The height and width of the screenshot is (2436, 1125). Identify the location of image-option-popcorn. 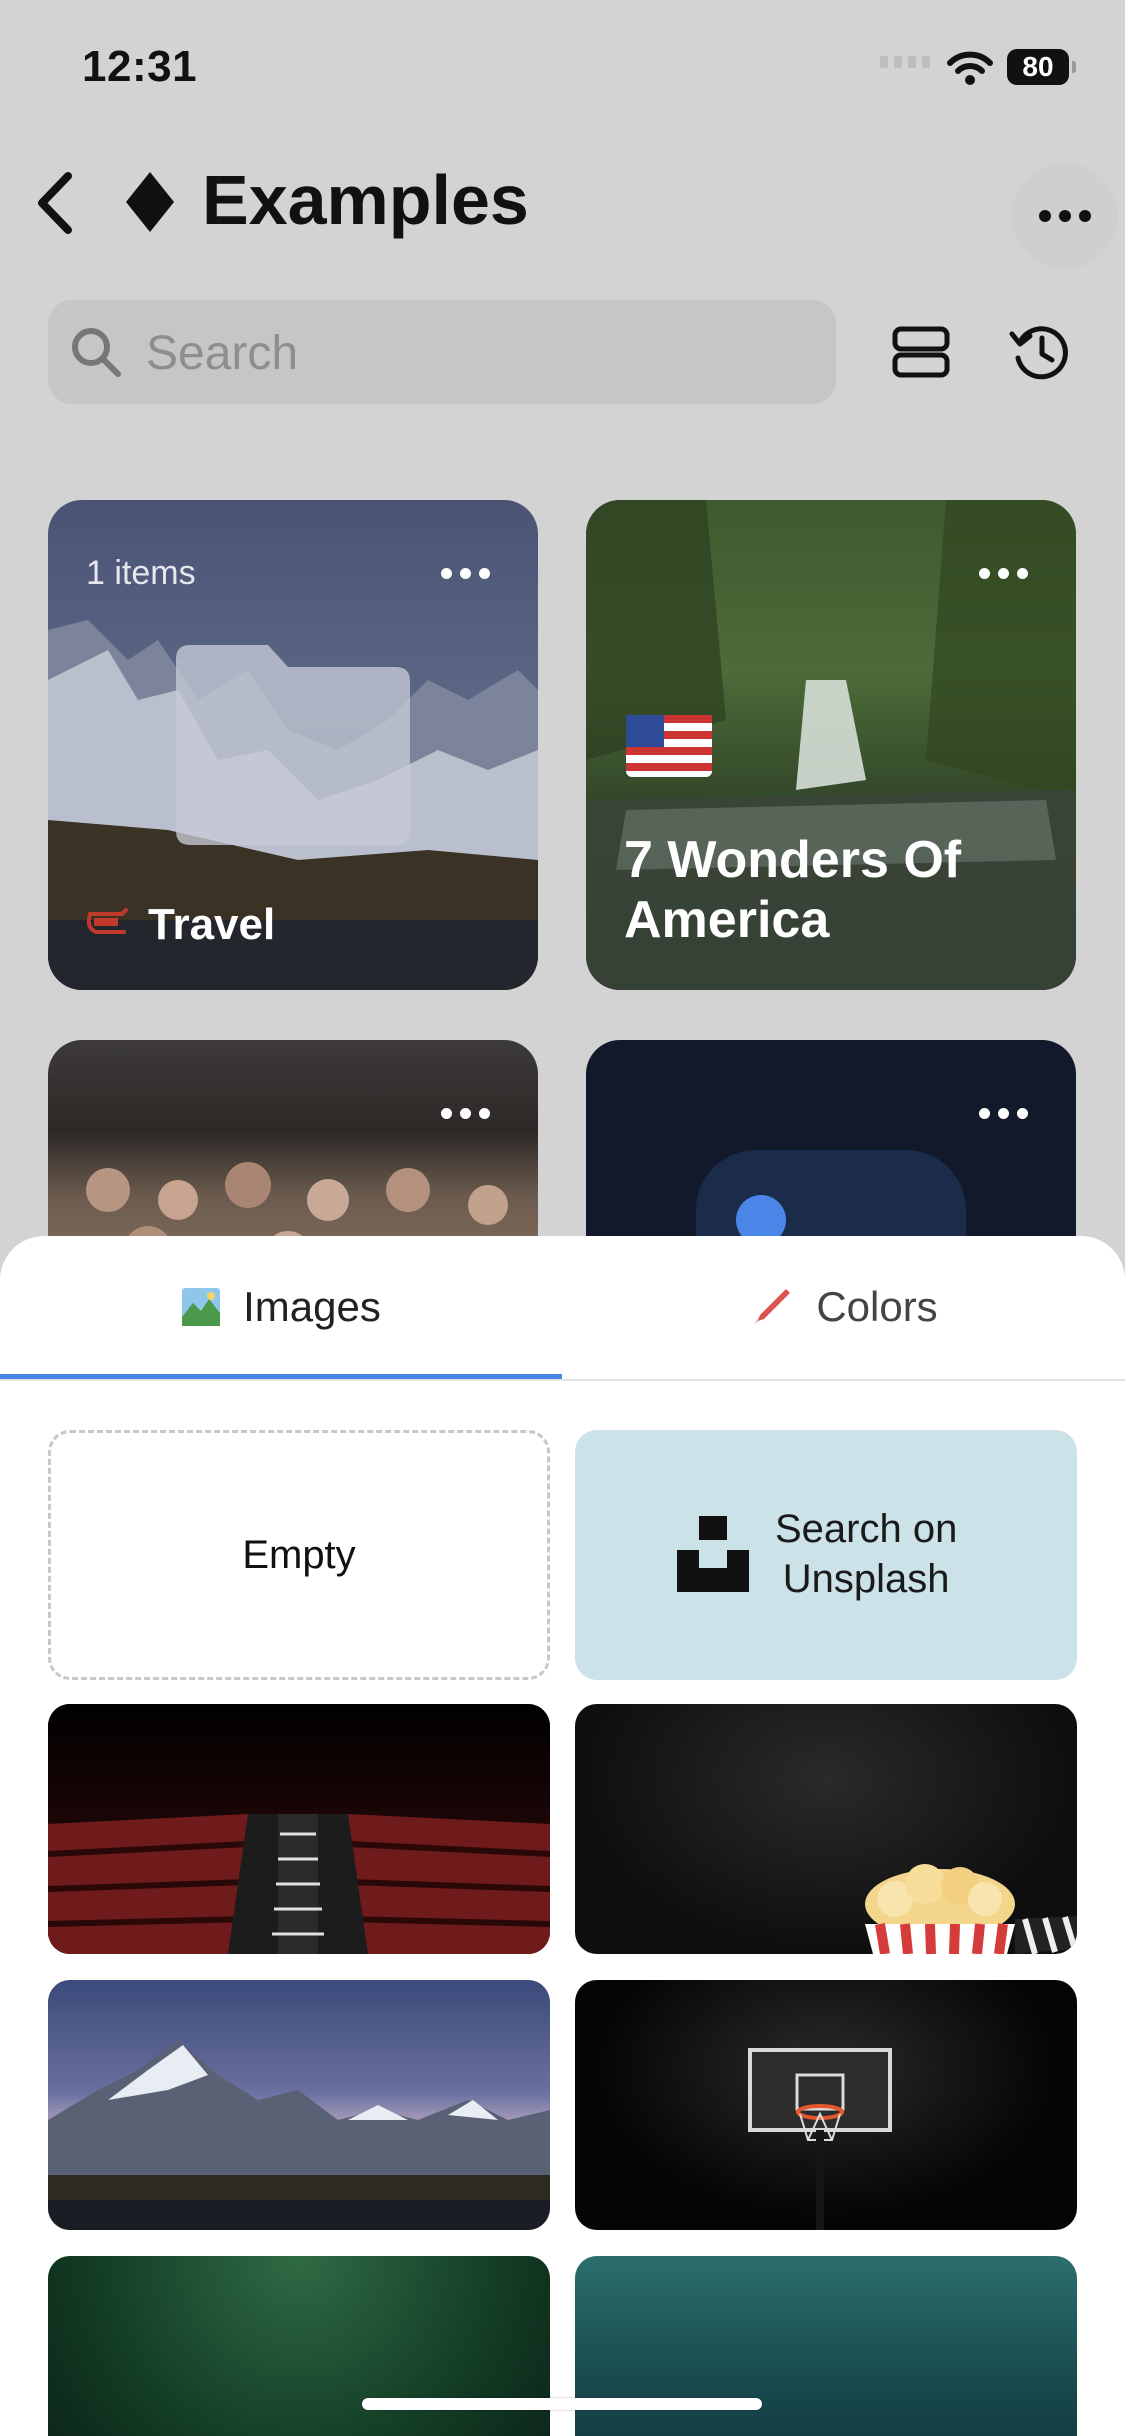
(826, 1829).